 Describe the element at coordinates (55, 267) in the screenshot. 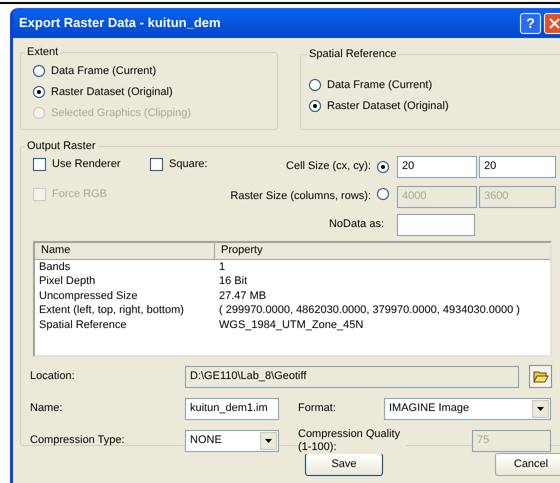

I see `table-cell-text: Bands` at that location.